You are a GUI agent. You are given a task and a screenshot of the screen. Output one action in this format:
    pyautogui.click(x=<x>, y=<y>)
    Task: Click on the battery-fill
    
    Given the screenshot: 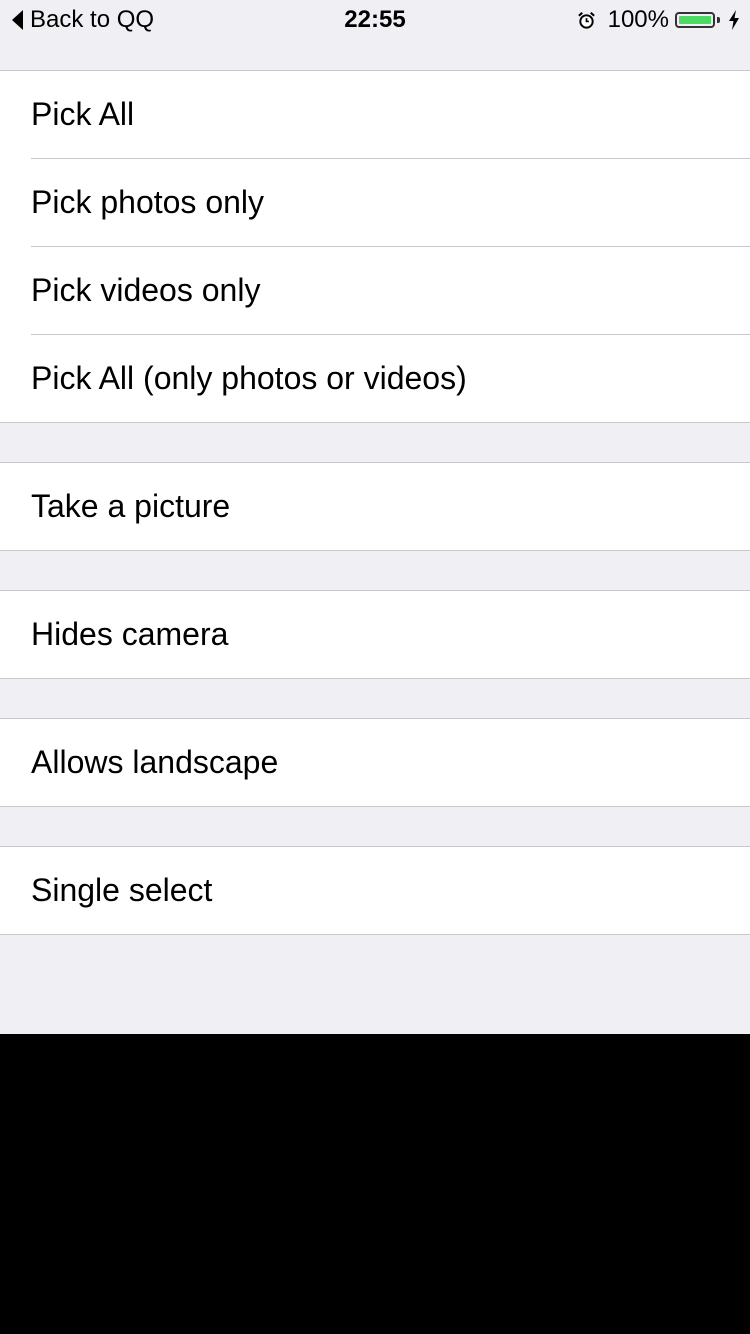 What is the action you would take?
    pyautogui.click(x=695, y=20)
    